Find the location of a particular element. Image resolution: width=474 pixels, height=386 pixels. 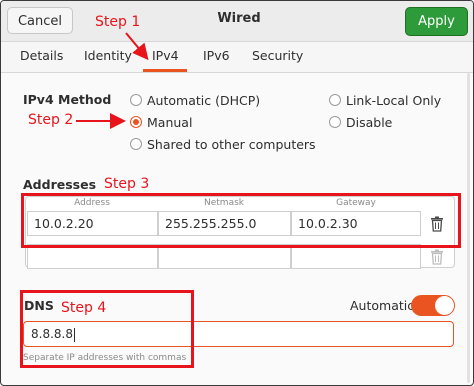

step-3-highlight-box is located at coordinates (241, 220).